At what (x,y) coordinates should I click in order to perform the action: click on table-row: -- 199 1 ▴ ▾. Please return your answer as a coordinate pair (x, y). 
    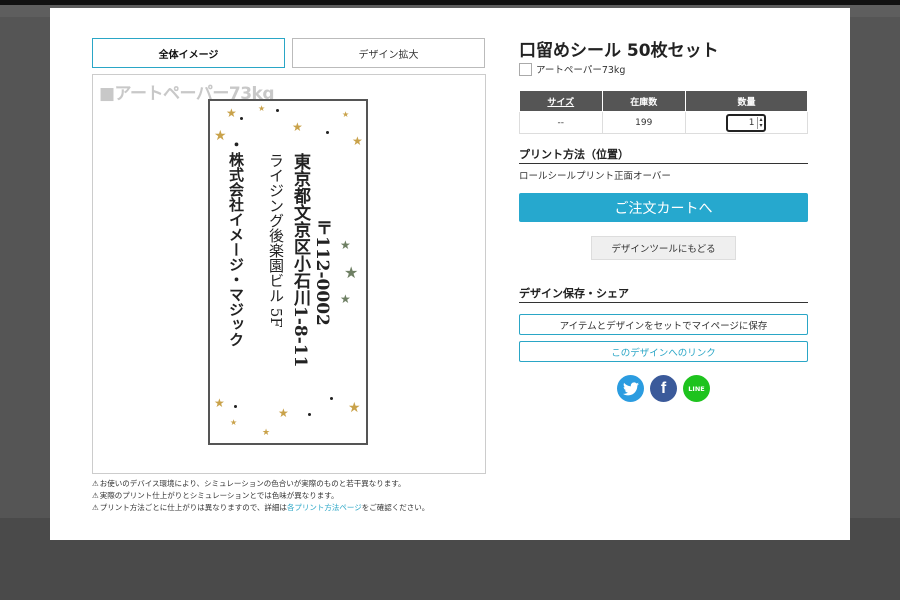
    Looking at the image, I should click on (664, 122).